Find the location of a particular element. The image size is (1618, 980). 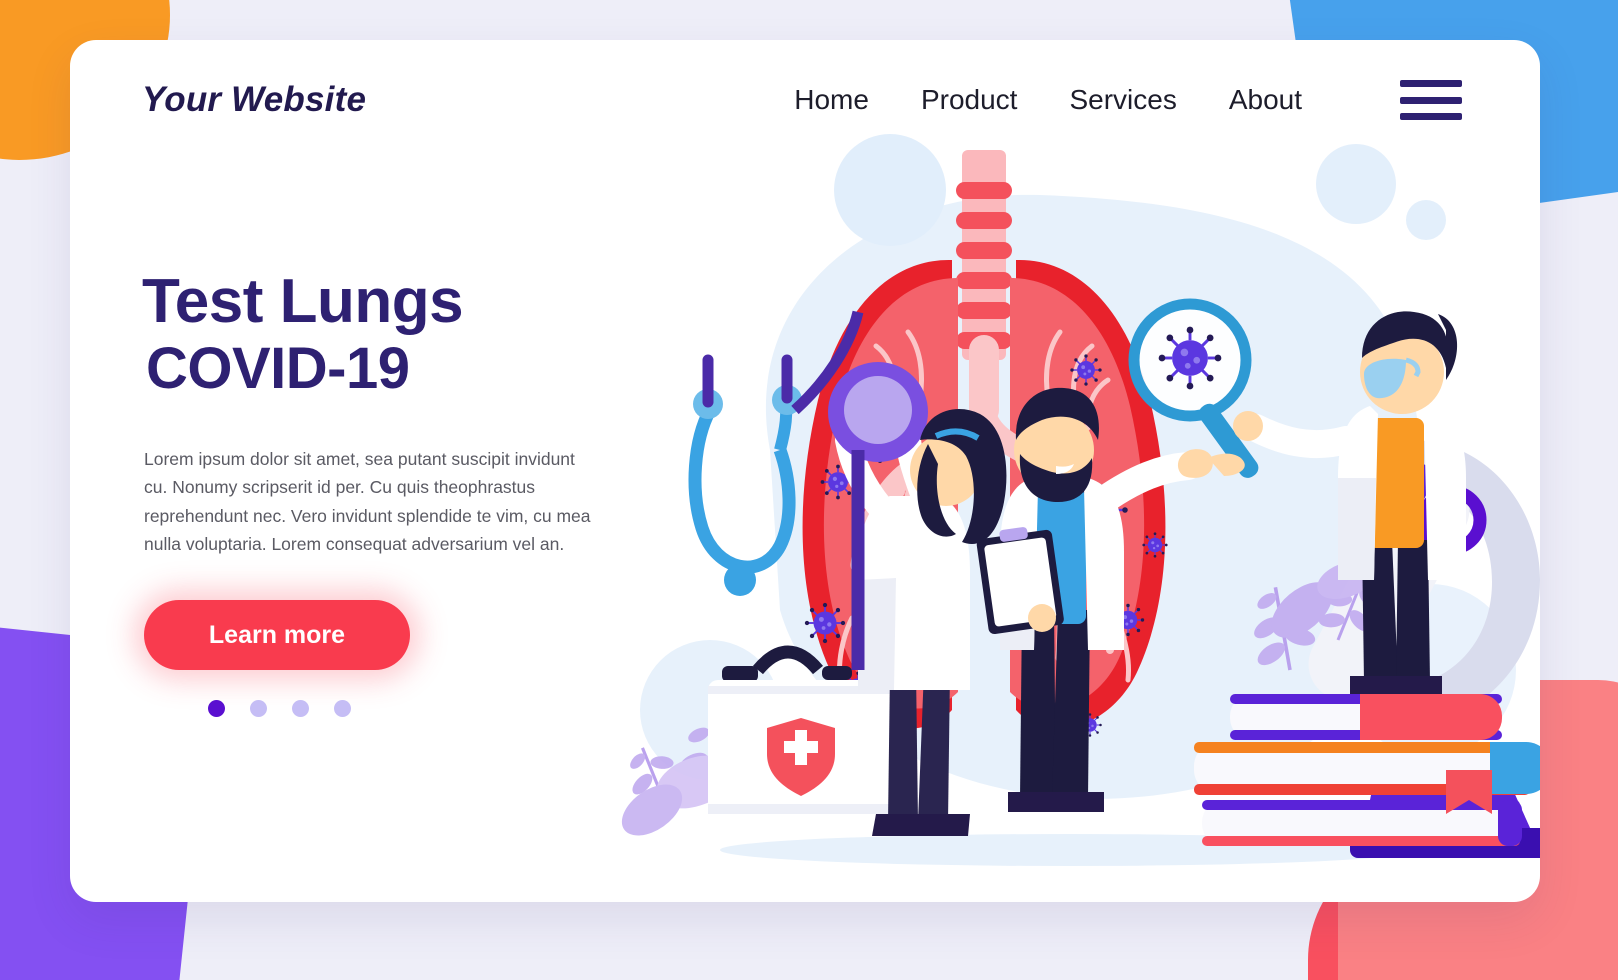

hamburger-menu-icon is located at coordinates (1431, 100).